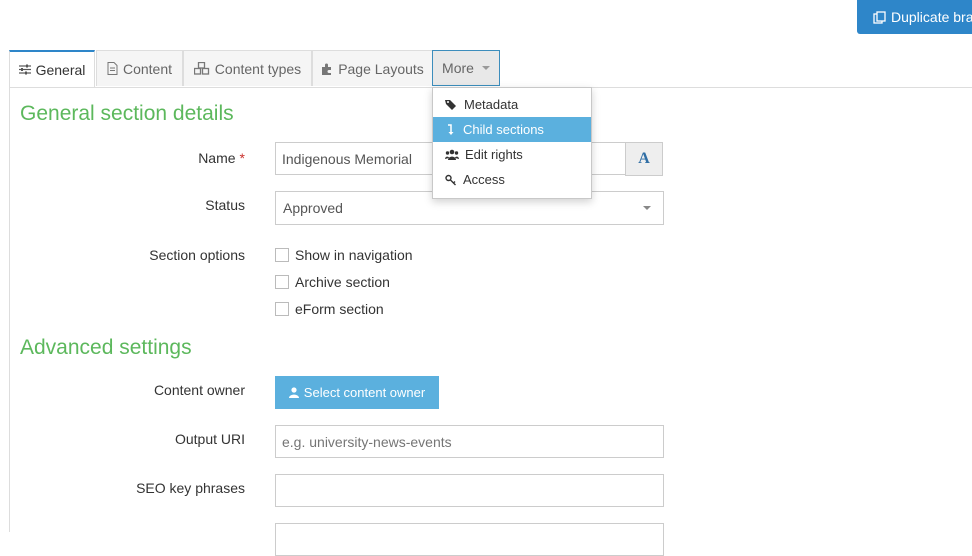 The height and width of the screenshot is (556, 972). Describe the element at coordinates (879, 17) in the screenshot. I see `copy-icon` at that location.